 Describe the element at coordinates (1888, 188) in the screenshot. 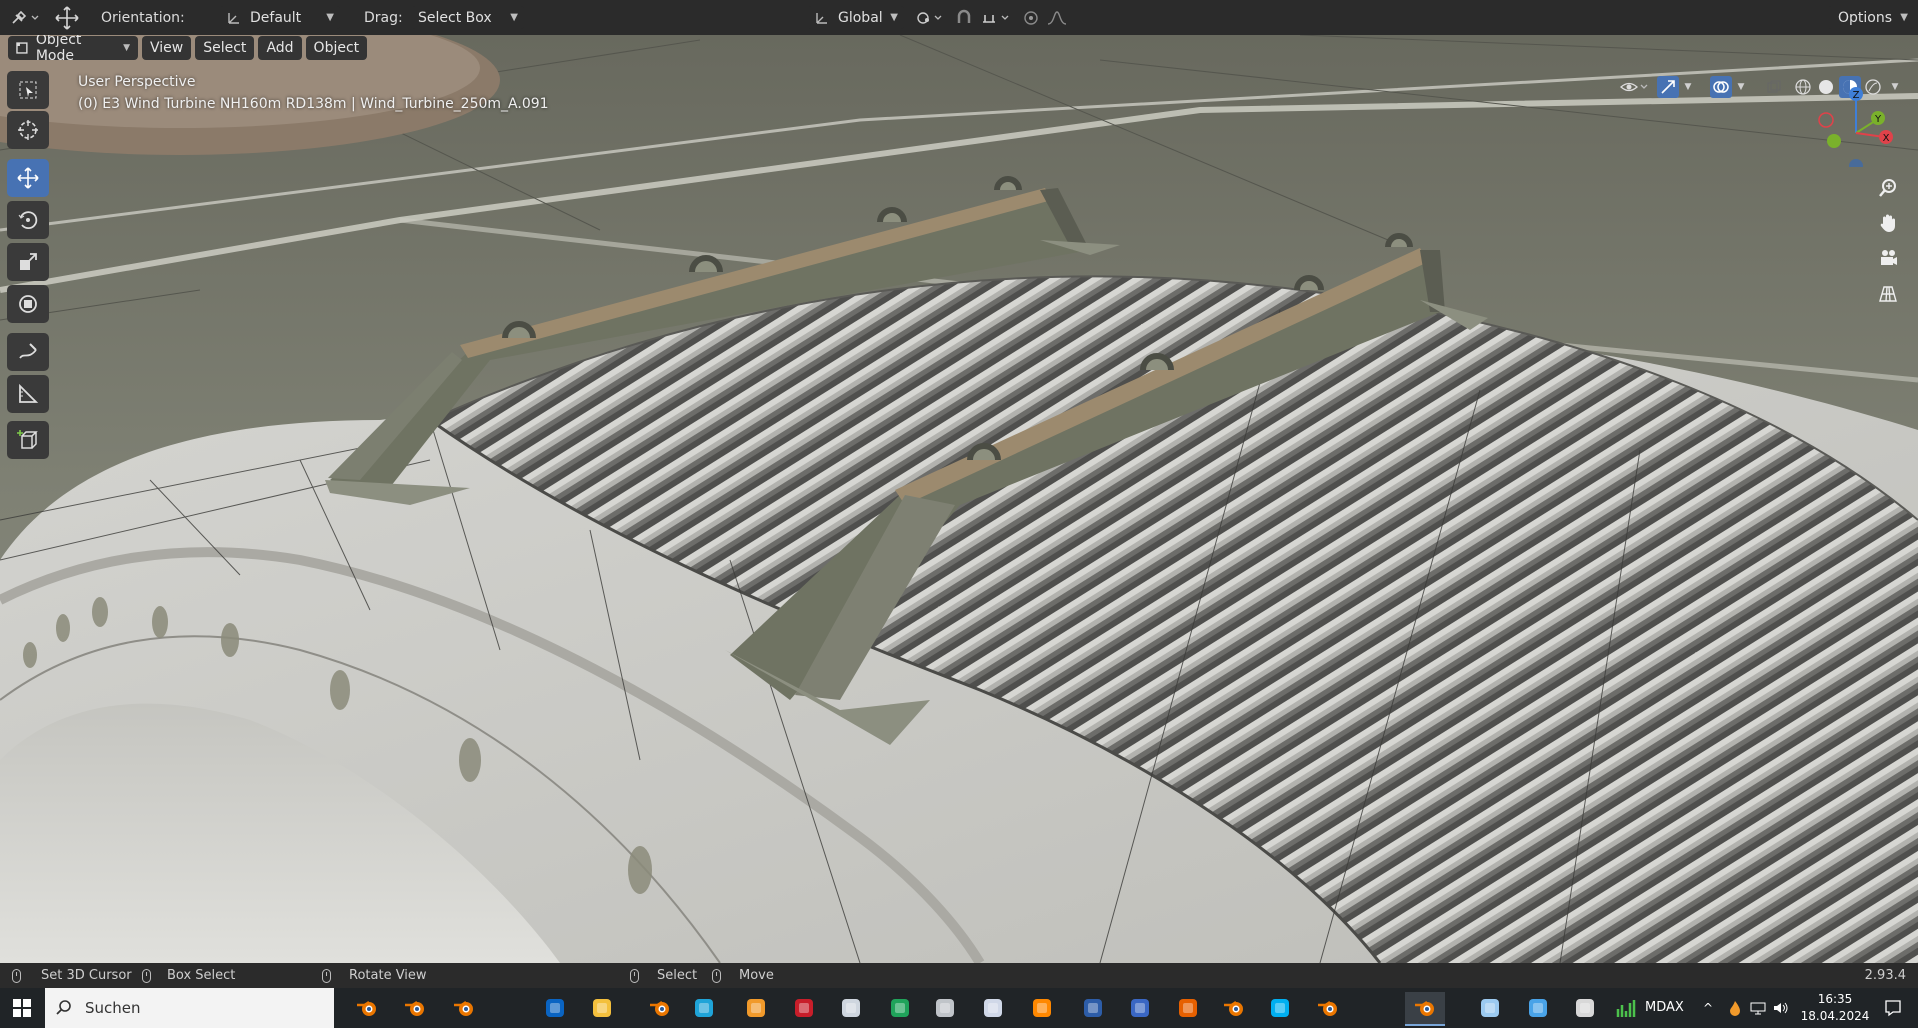

I see `zoom-icon` at that location.